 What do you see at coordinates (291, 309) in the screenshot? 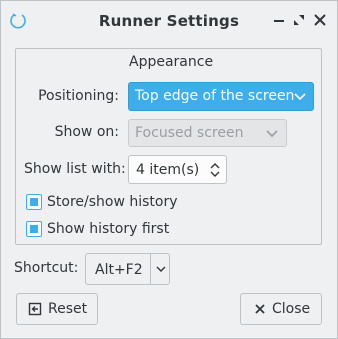
I see `close-button-label: Close` at bounding box center [291, 309].